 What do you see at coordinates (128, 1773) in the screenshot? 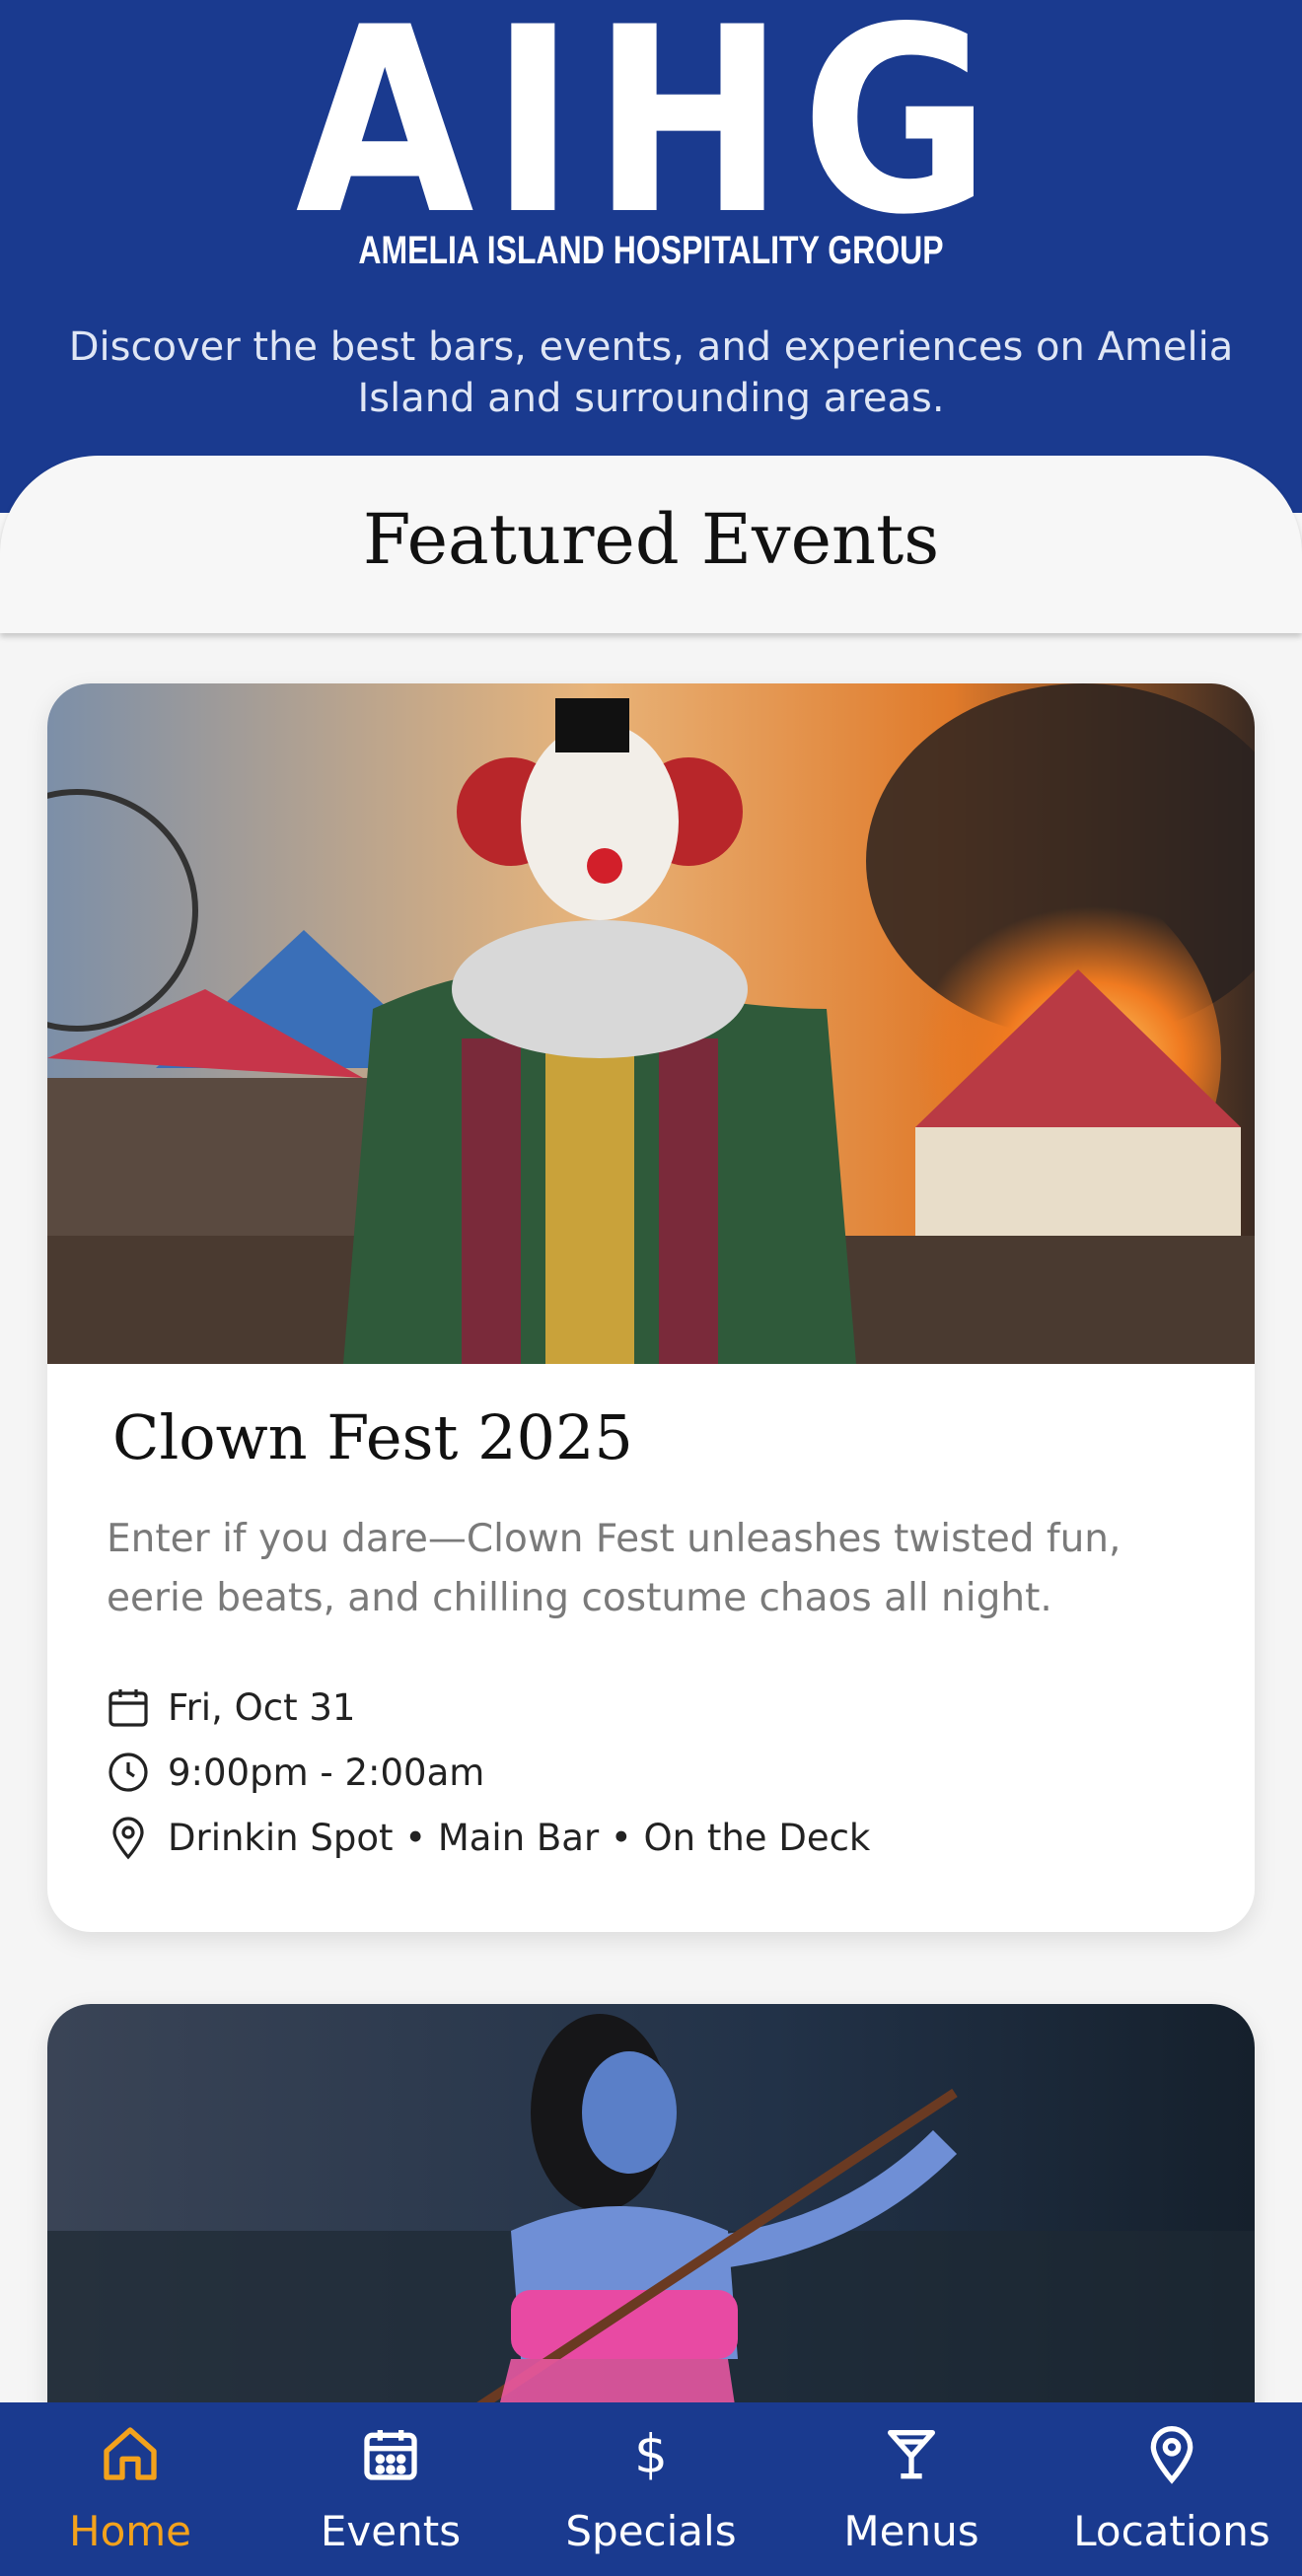
I see `clock-icon` at bounding box center [128, 1773].